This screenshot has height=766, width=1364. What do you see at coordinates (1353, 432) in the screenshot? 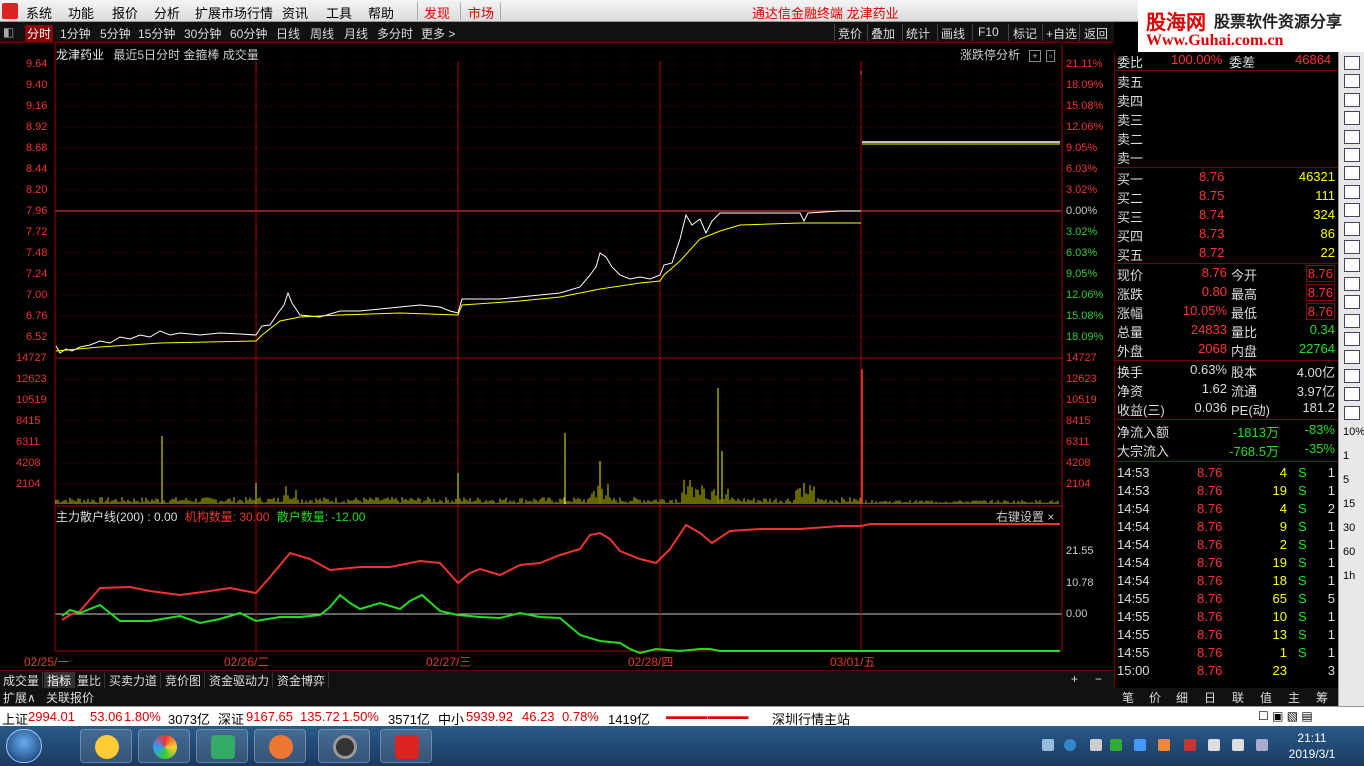
I see `side-period-number: 10%` at bounding box center [1353, 432].